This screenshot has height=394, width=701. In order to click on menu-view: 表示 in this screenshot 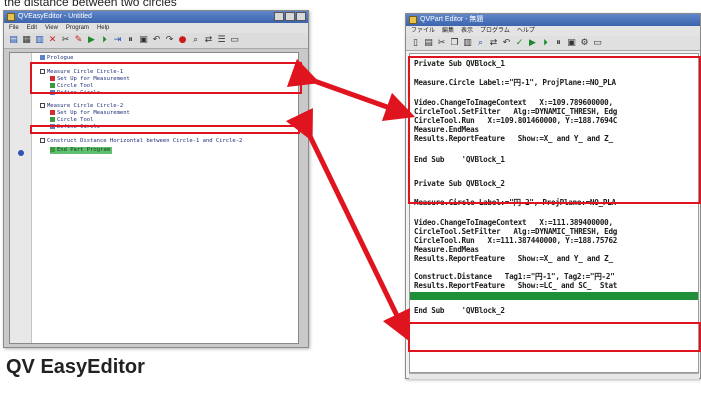, I will do `click(467, 31)`.